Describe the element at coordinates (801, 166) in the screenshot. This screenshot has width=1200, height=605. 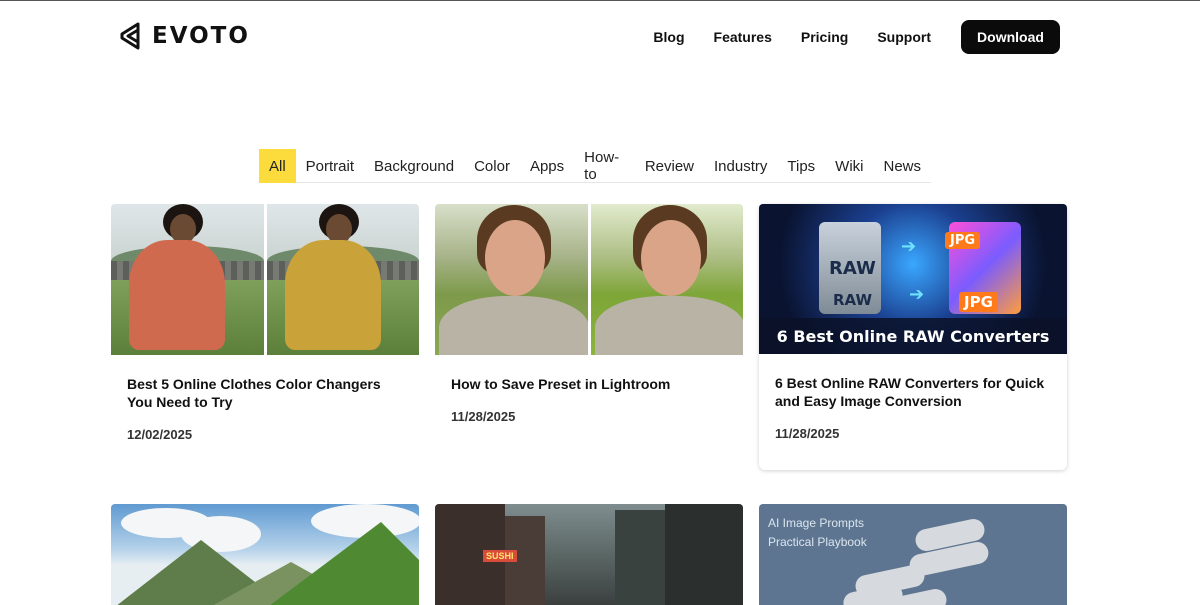
I see `tab-tips: Tips` at that location.